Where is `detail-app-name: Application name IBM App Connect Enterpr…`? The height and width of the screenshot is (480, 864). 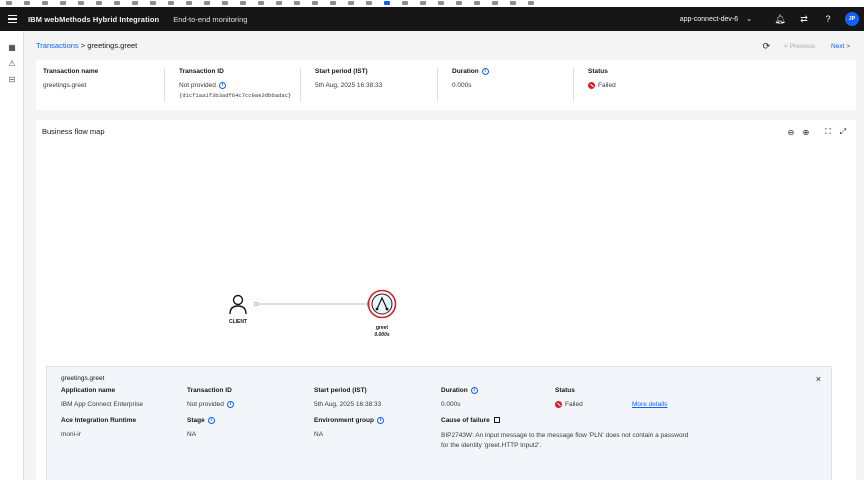 detail-app-name: Application name IBM App Connect Enterpr… is located at coordinates (102, 397).